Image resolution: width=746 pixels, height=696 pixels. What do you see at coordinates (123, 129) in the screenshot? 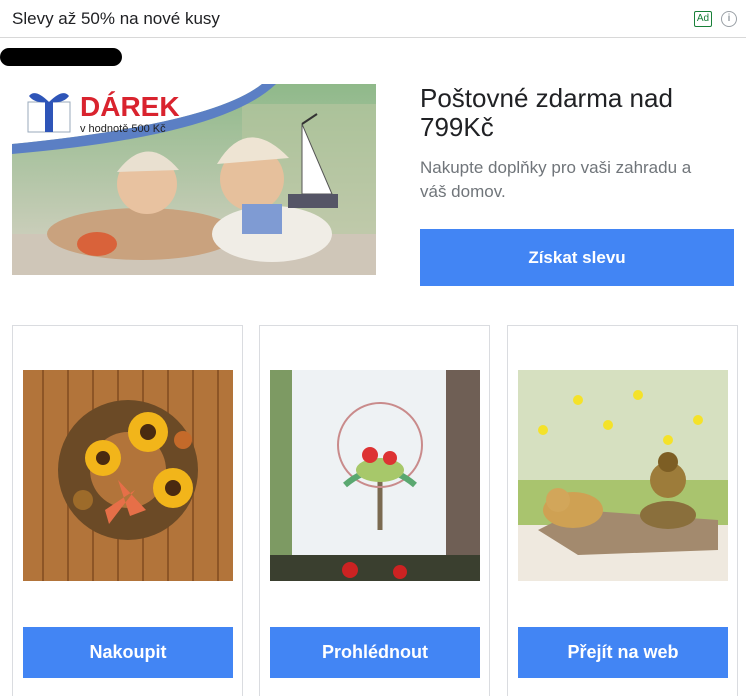
I see `svg-text: v hodnotě 500 Kč` at bounding box center [123, 129].